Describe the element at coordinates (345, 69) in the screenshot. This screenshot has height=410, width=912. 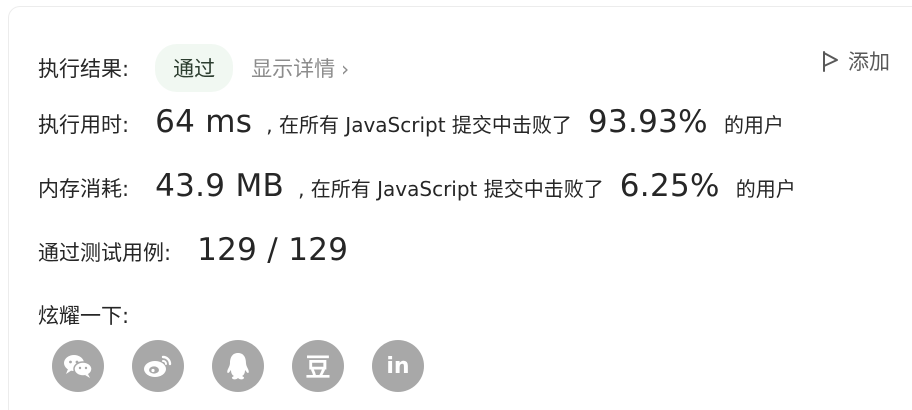
I see `chevron-right-icon: ›` at that location.